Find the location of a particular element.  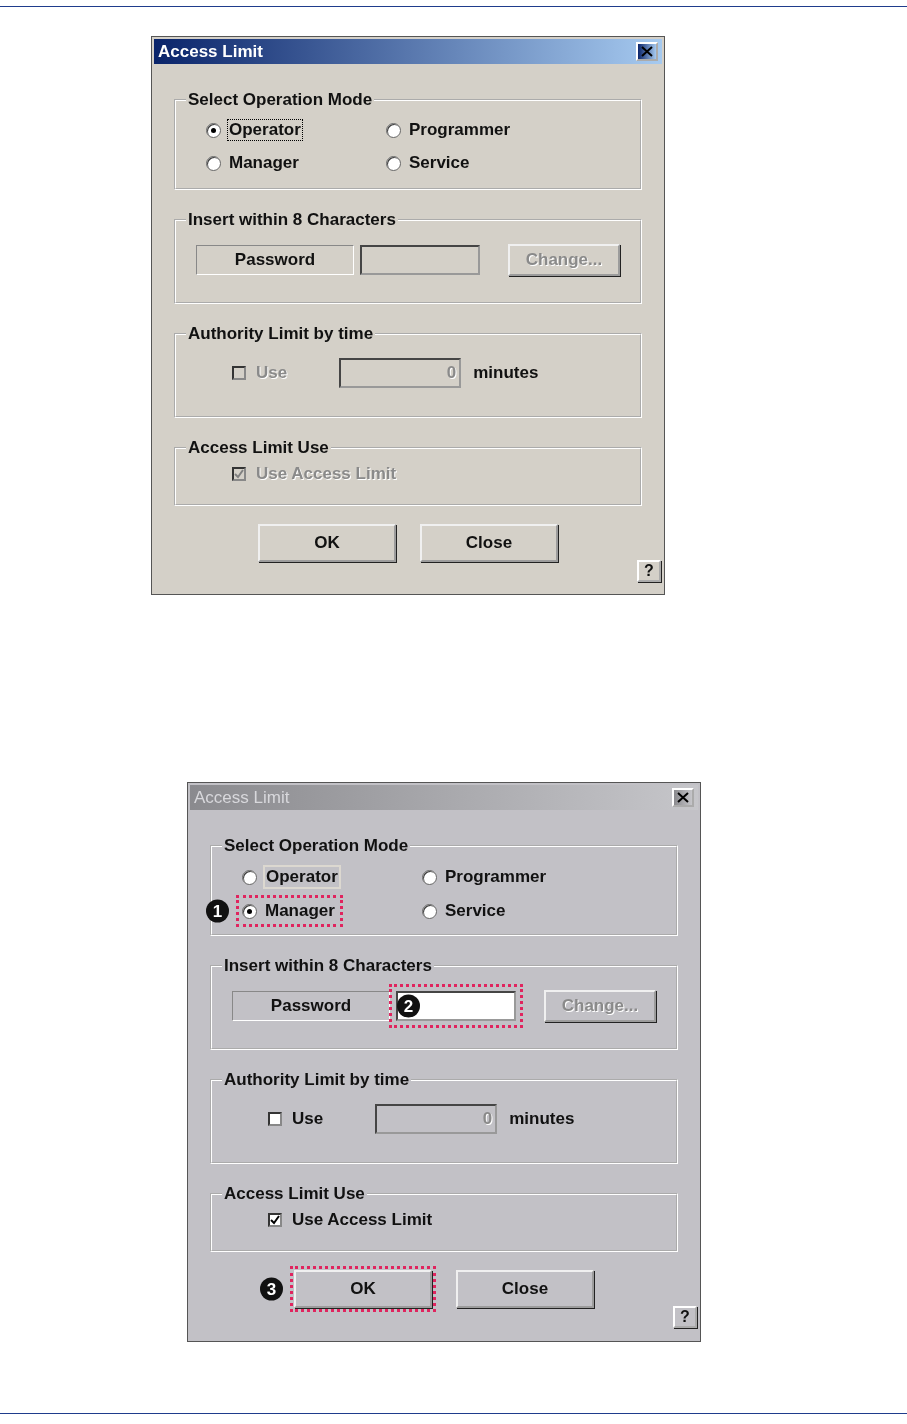

step-number: 3 is located at coordinates (271, 1289).